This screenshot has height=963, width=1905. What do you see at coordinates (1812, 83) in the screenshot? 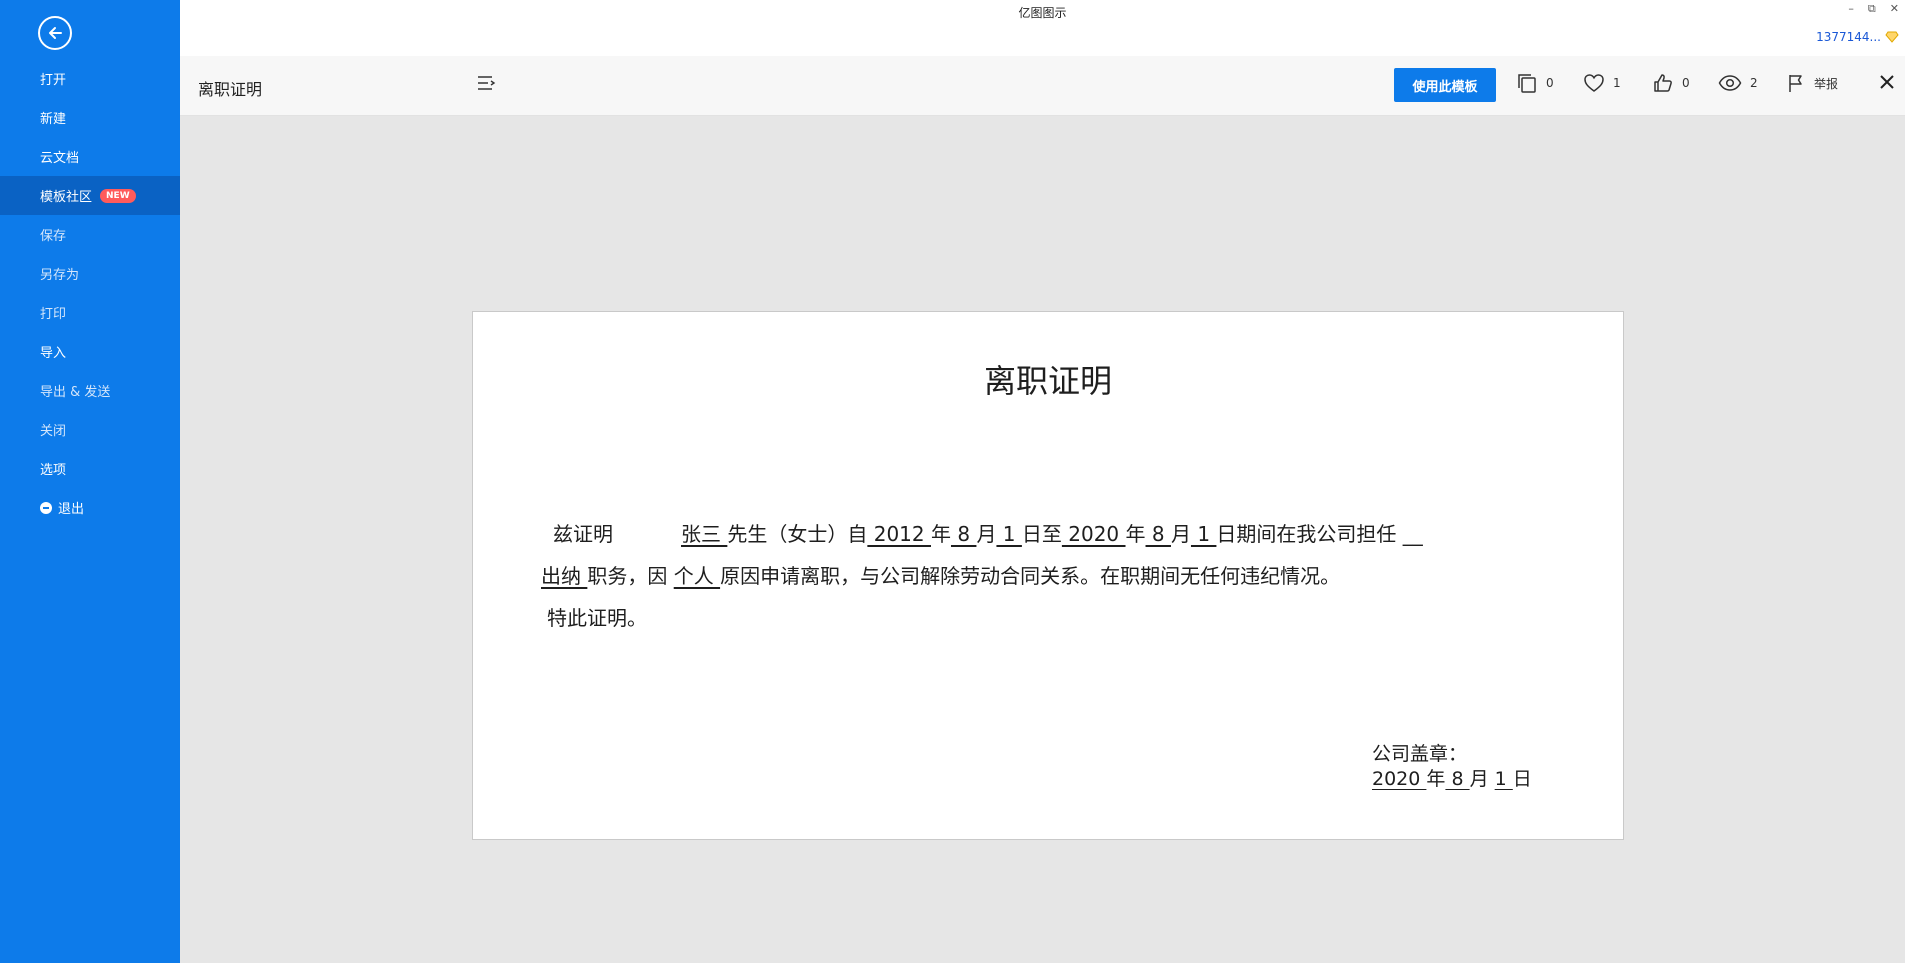
I see `report-button: 举报` at bounding box center [1812, 83].